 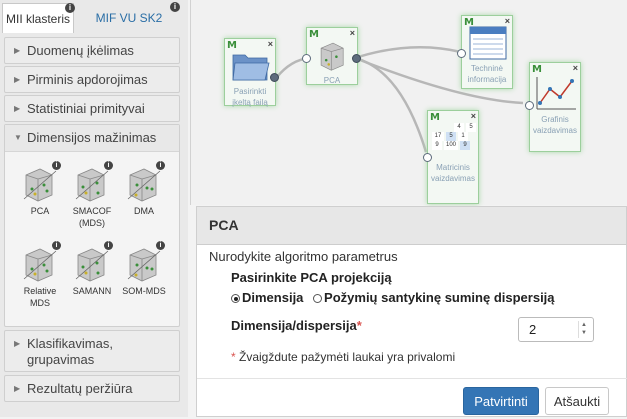 What do you see at coordinates (70, 351) in the screenshot?
I see `section-label: Klasifikavimas, grupavimas` at bounding box center [70, 351].